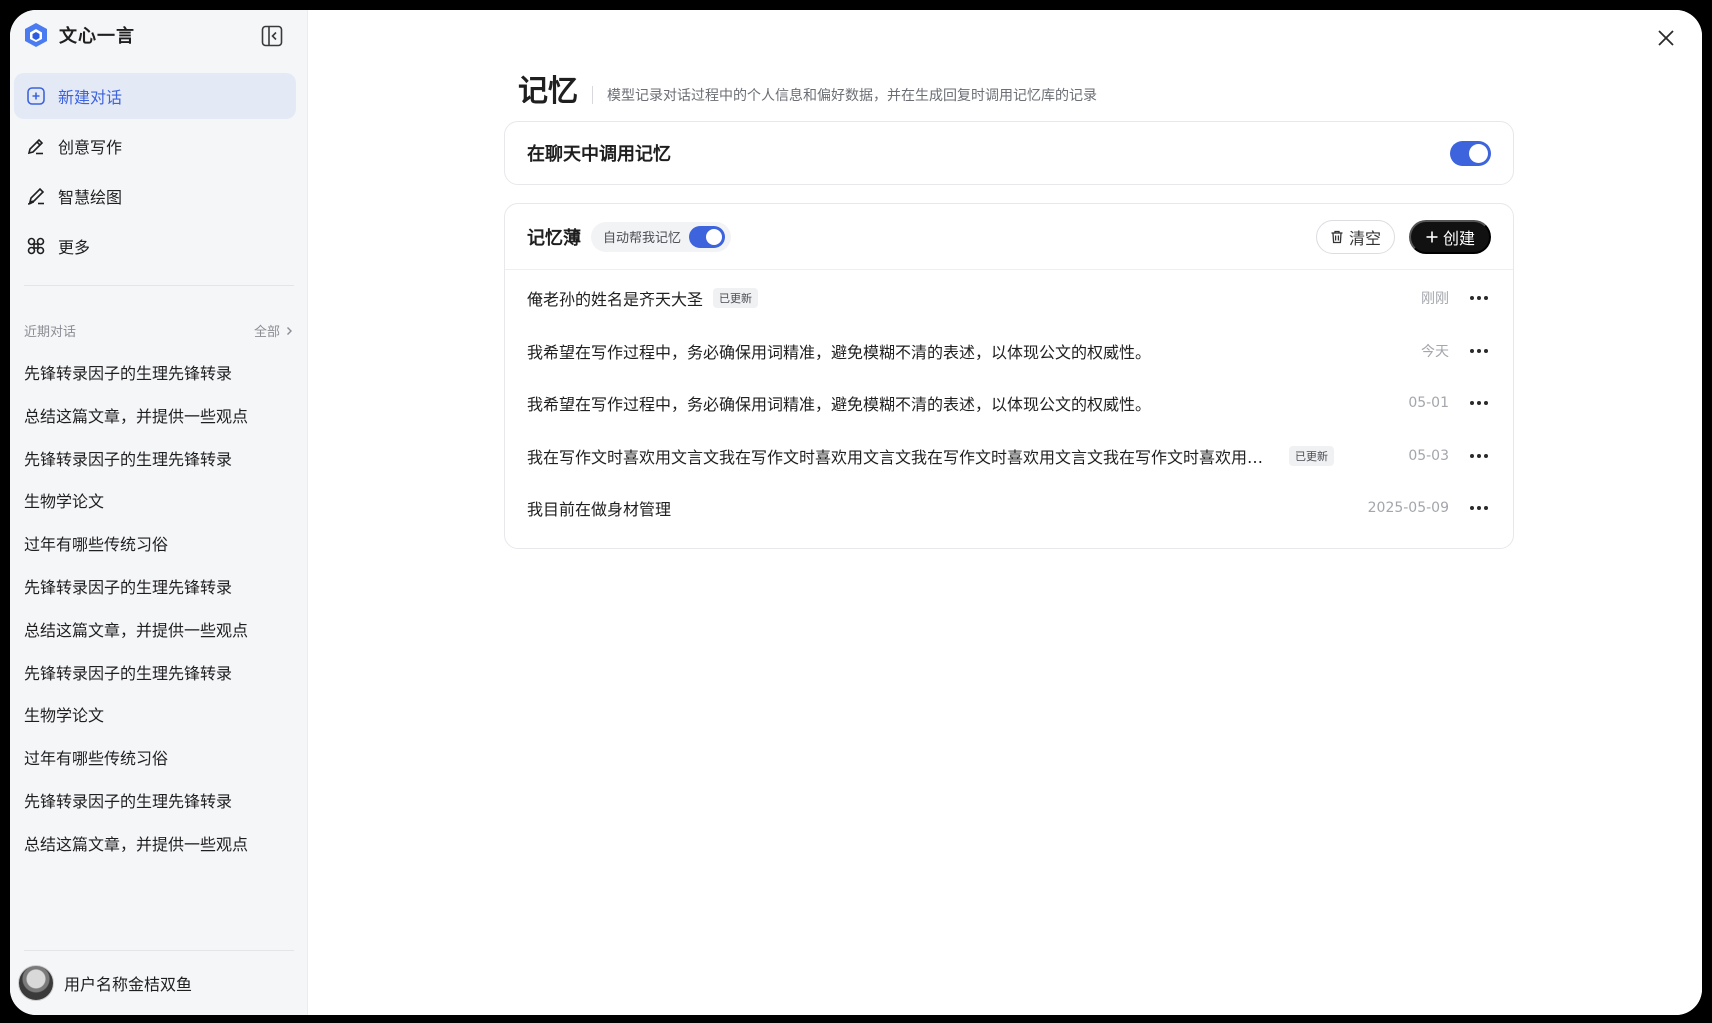 This screenshot has width=1712, height=1023. I want to click on memory-time: 刚刚, so click(1435, 299).